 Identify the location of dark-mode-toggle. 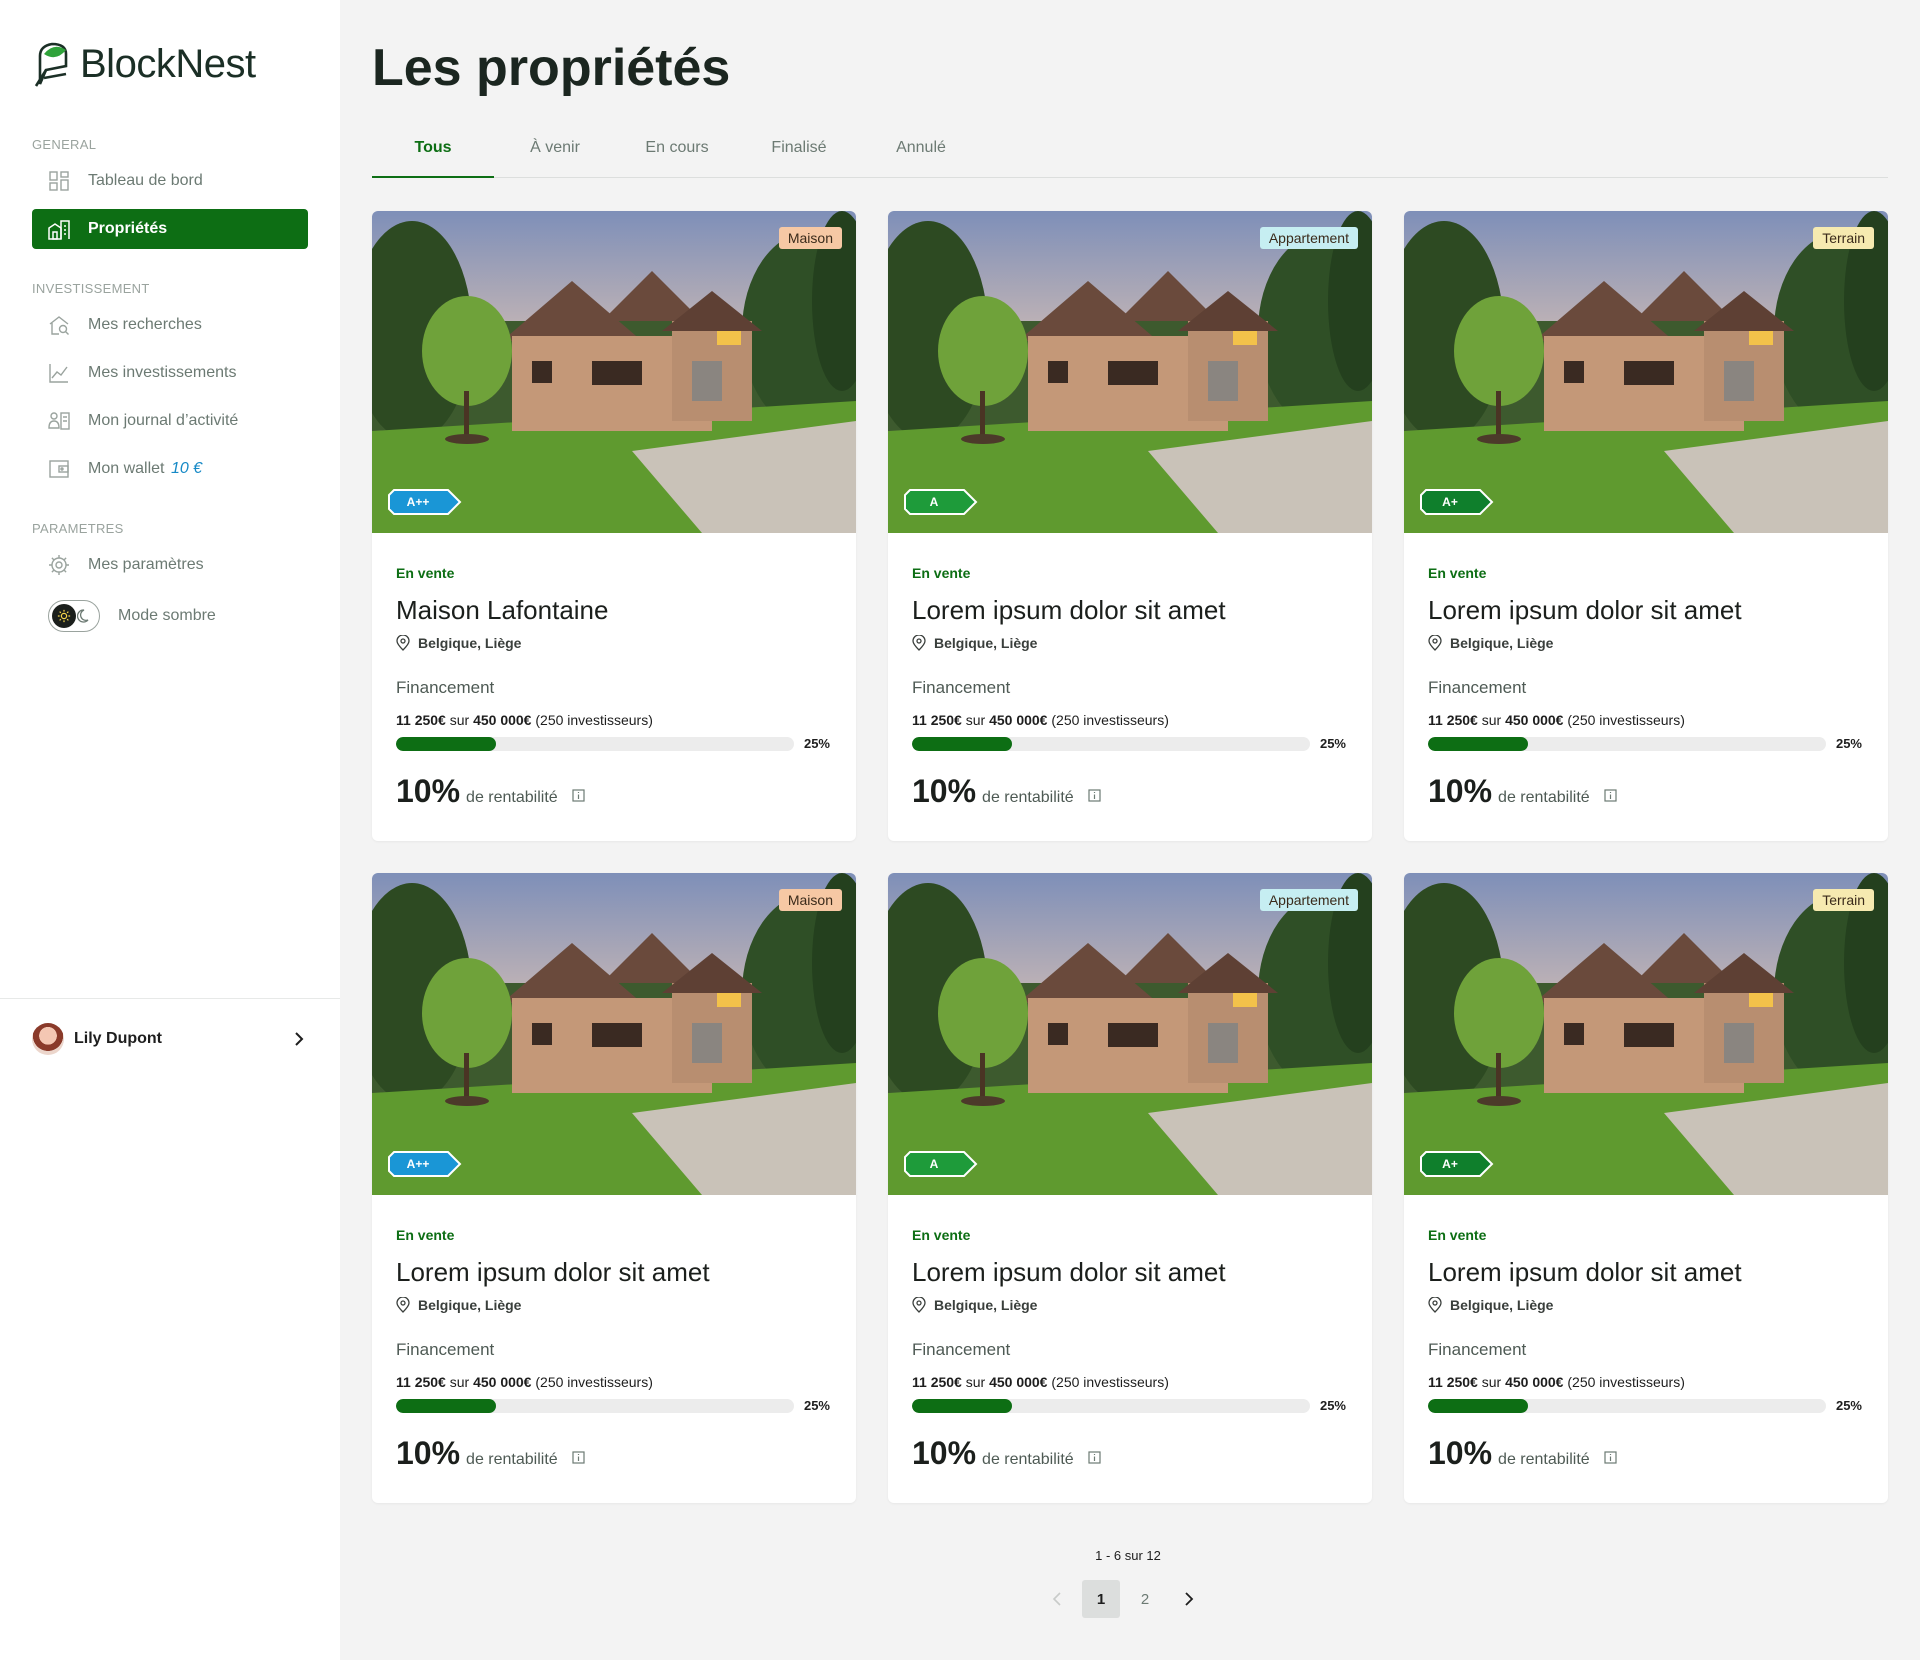
(74, 616).